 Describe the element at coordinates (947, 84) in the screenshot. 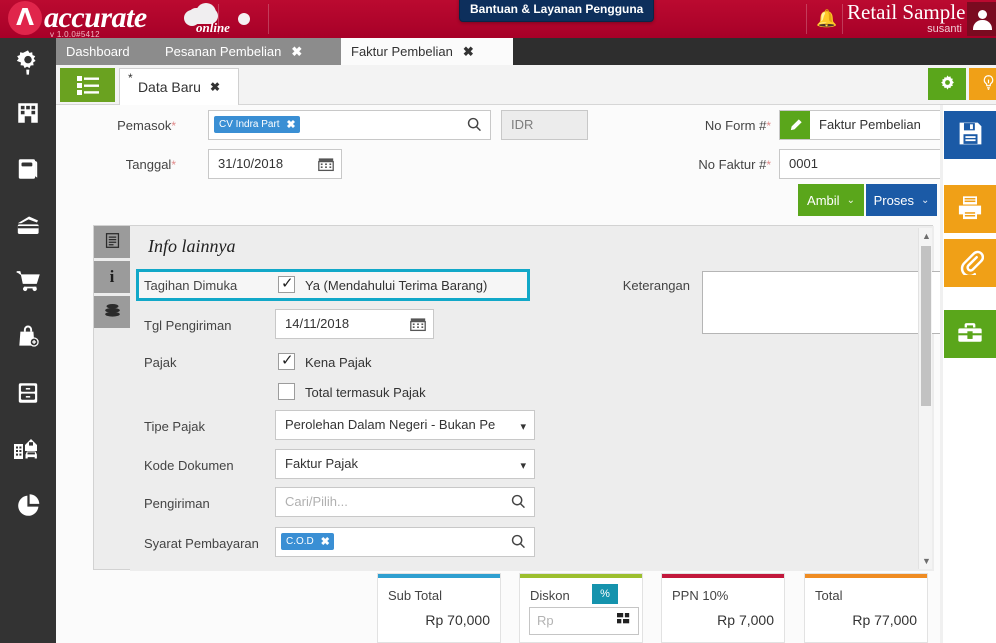

I see `settings-button` at that location.